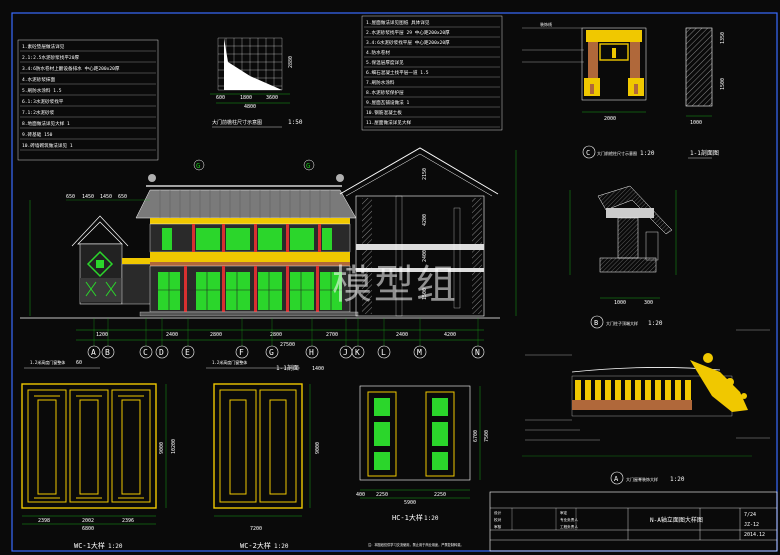 This screenshot has height=555, width=780. What do you see at coordinates (408, 32) in the screenshot?
I see `note-mid-line: 2.水泥砂浆找平层 29 中心距200x20厚` at bounding box center [408, 32].